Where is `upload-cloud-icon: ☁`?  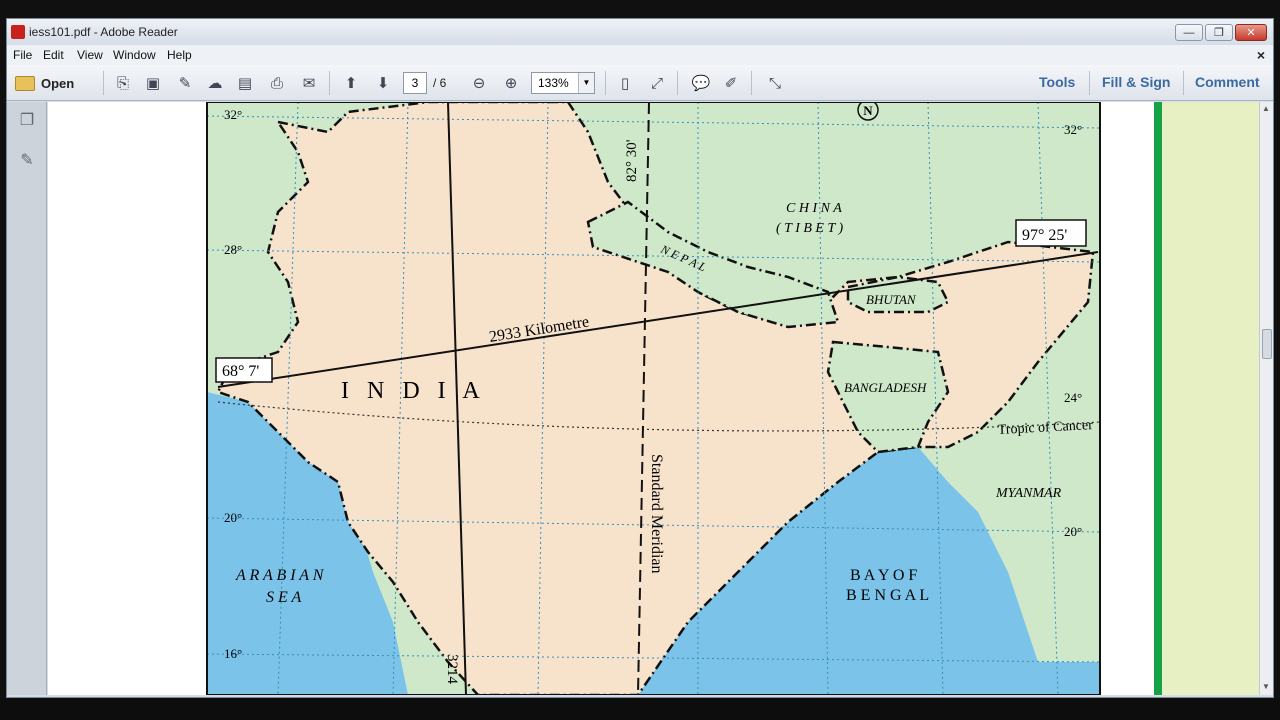
upload-cloud-icon: ☁ is located at coordinates (215, 83).